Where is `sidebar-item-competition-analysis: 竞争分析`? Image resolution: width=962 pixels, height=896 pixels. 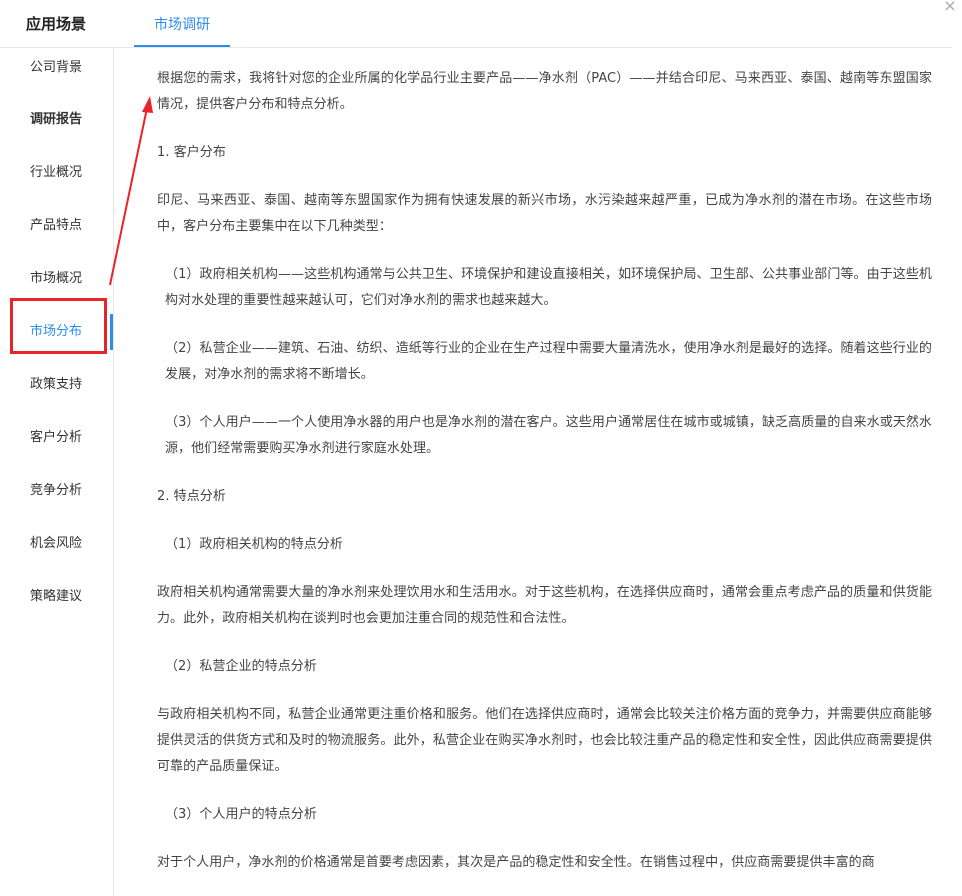
sidebar-item-competition-analysis: 竞争分析 is located at coordinates (56, 491).